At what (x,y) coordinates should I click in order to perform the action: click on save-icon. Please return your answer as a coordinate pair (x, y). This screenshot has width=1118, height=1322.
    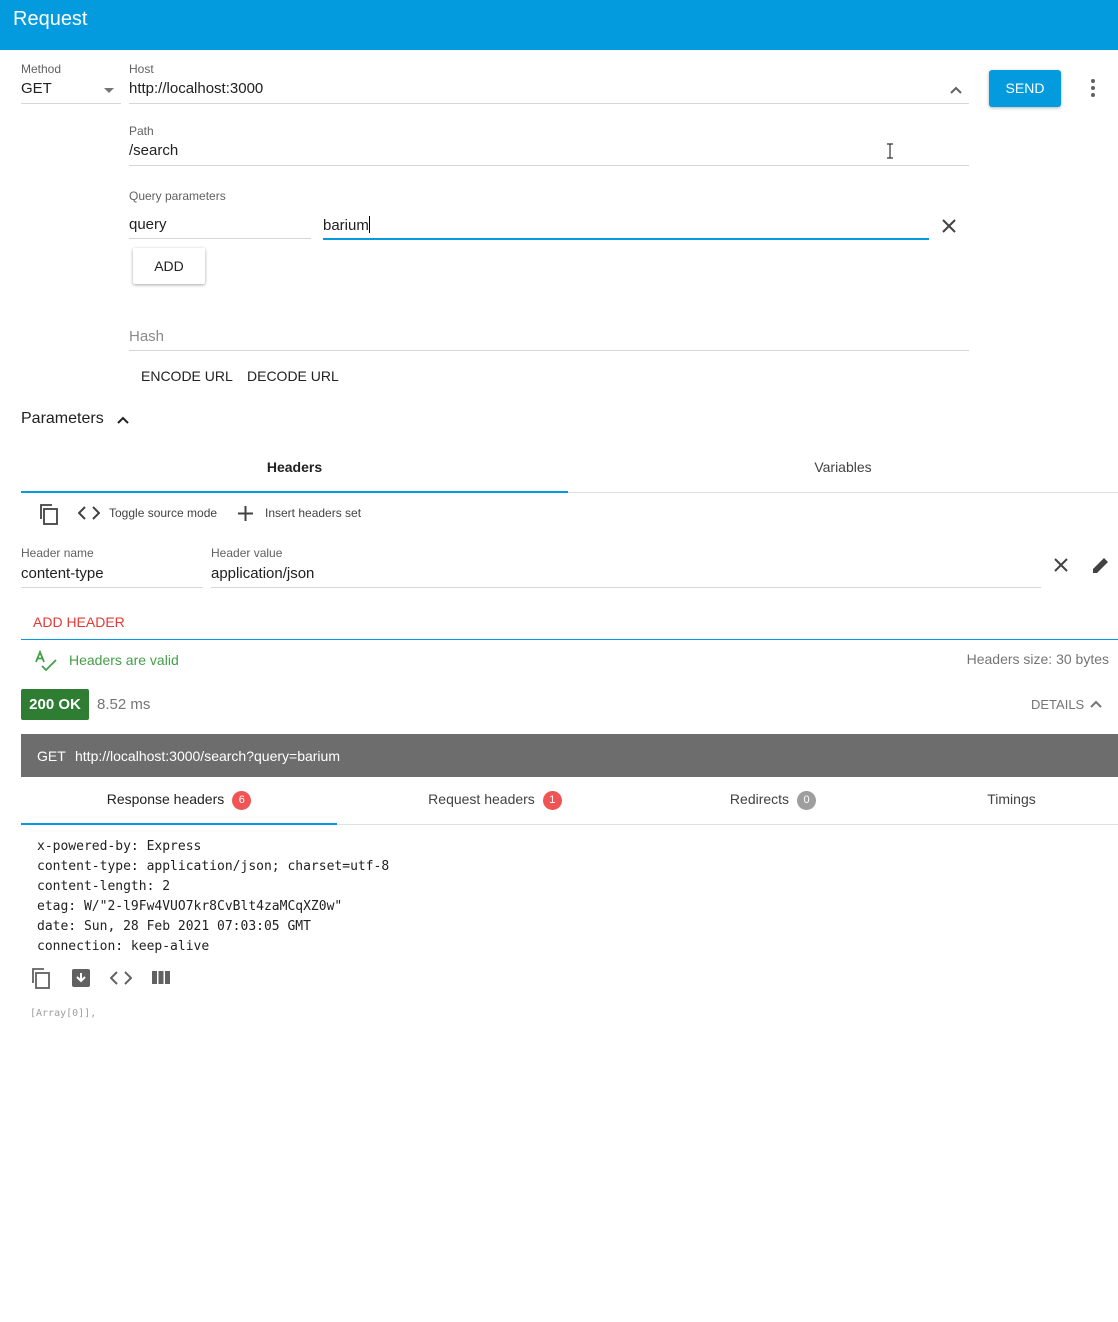
    Looking at the image, I should click on (81, 978).